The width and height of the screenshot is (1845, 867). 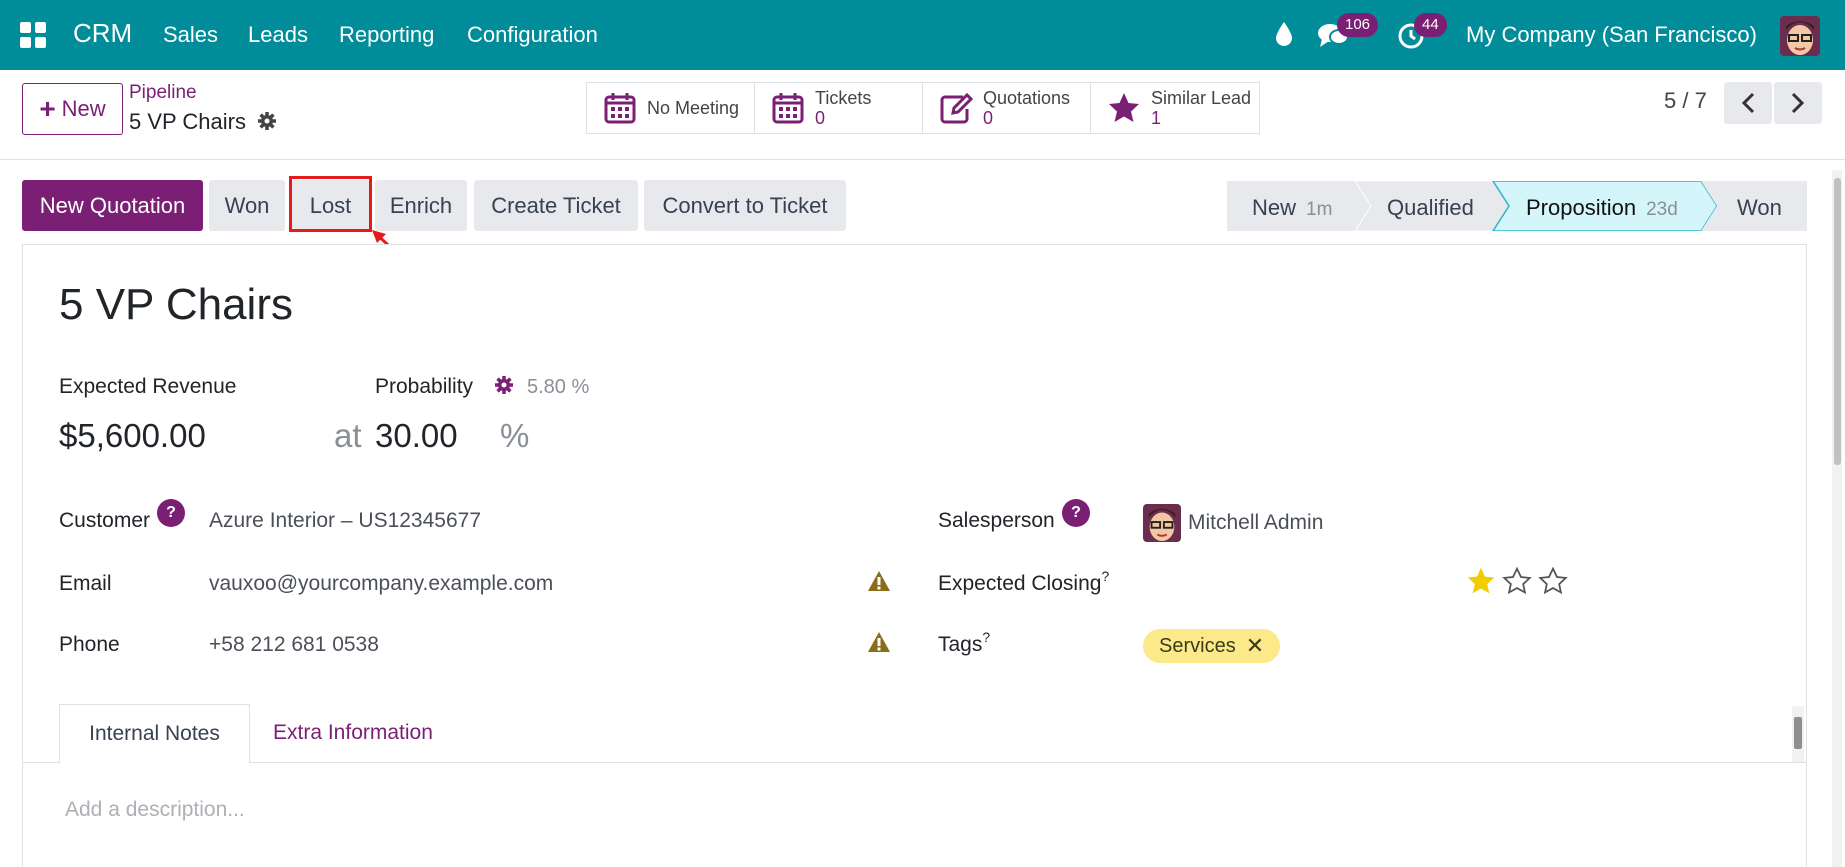 What do you see at coordinates (163, 93) in the screenshot?
I see `breadcrumb-pipeline: Pipeline` at bounding box center [163, 93].